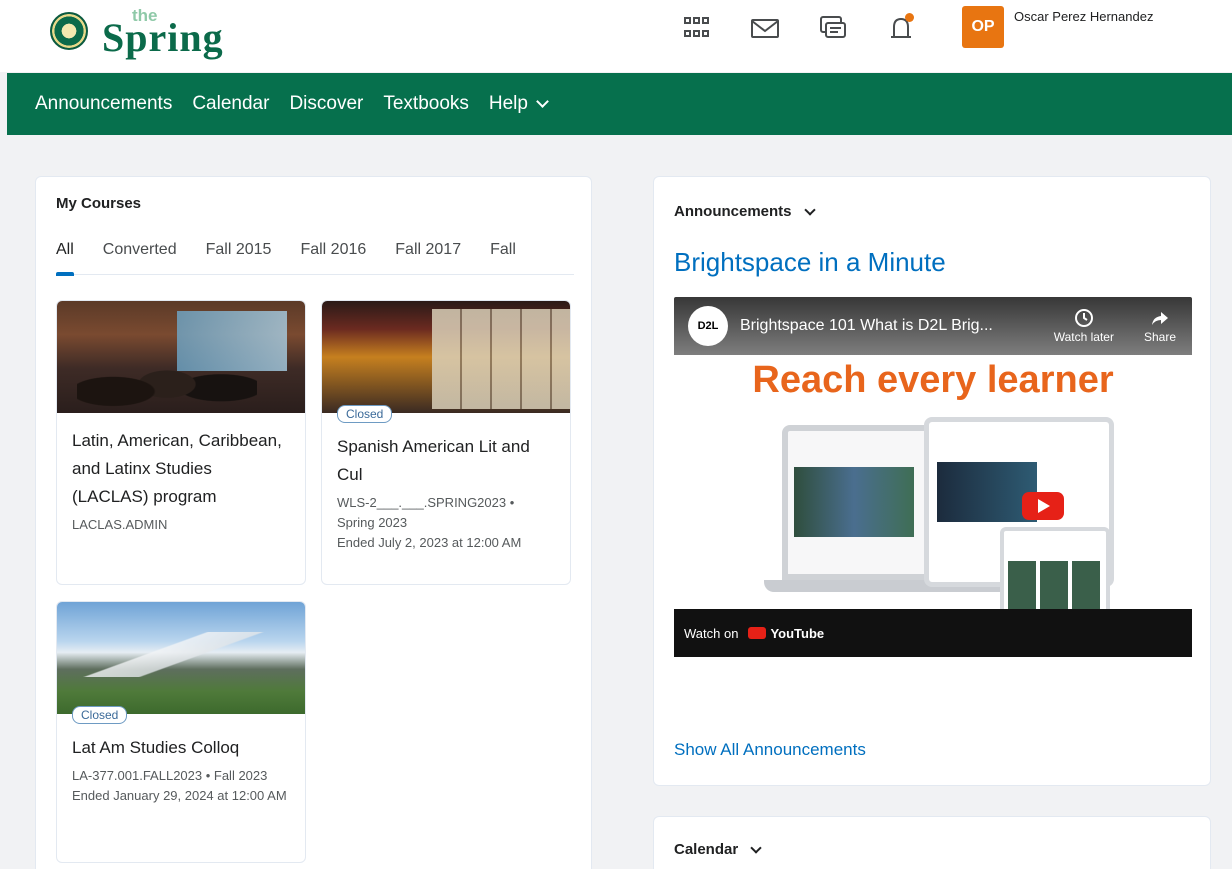  What do you see at coordinates (120, 524) in the screenshot?
I see `course-code: LACLAS.ADMIN` at bounding box center [120, 524].